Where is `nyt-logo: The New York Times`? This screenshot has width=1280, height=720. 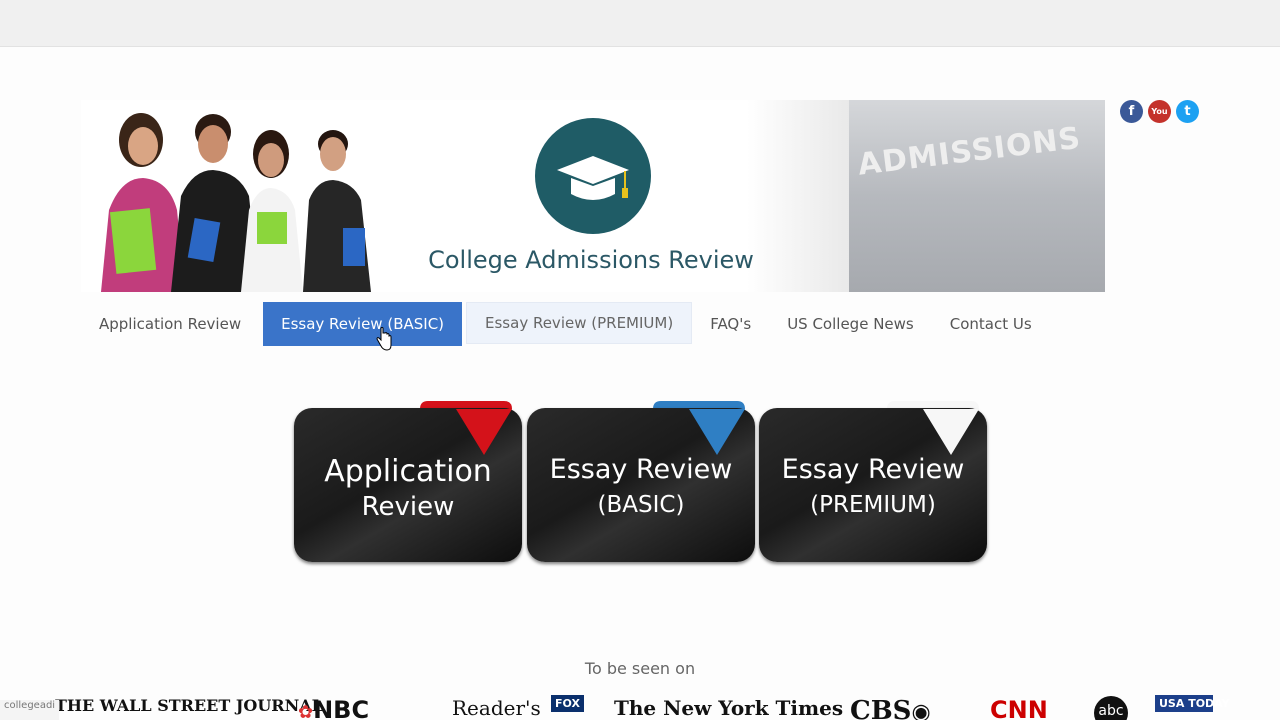
nyt-logo: The New York Times is located at coordinates (729, 708).